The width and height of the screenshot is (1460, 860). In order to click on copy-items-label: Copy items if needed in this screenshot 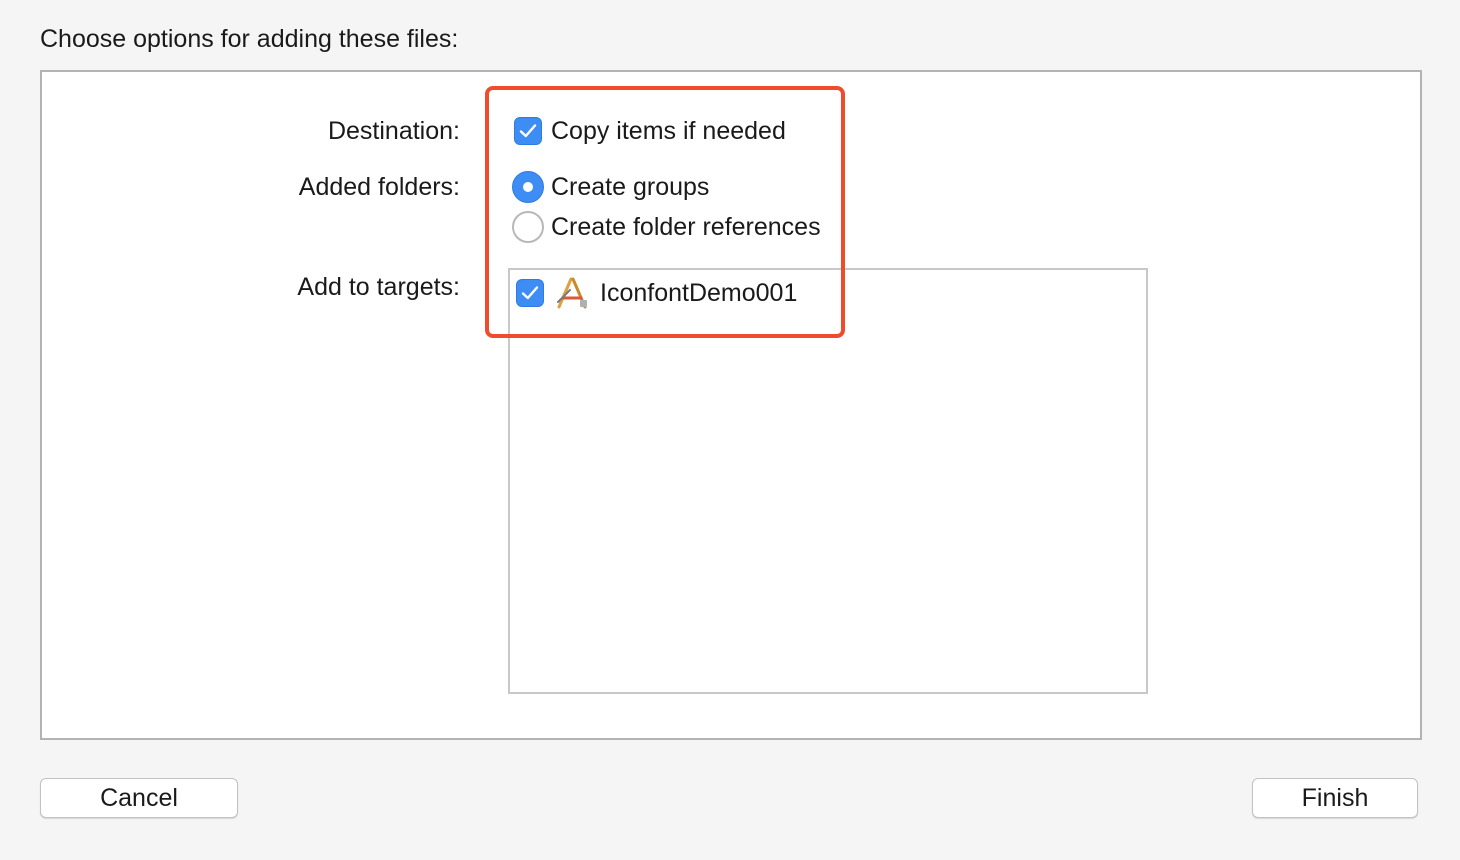, I will do `click(668, 131)`.